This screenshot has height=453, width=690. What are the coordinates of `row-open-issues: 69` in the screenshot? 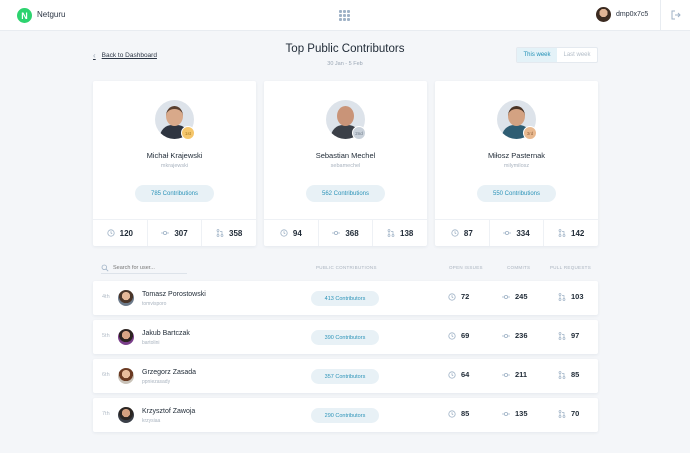 It's located at (458, 335).